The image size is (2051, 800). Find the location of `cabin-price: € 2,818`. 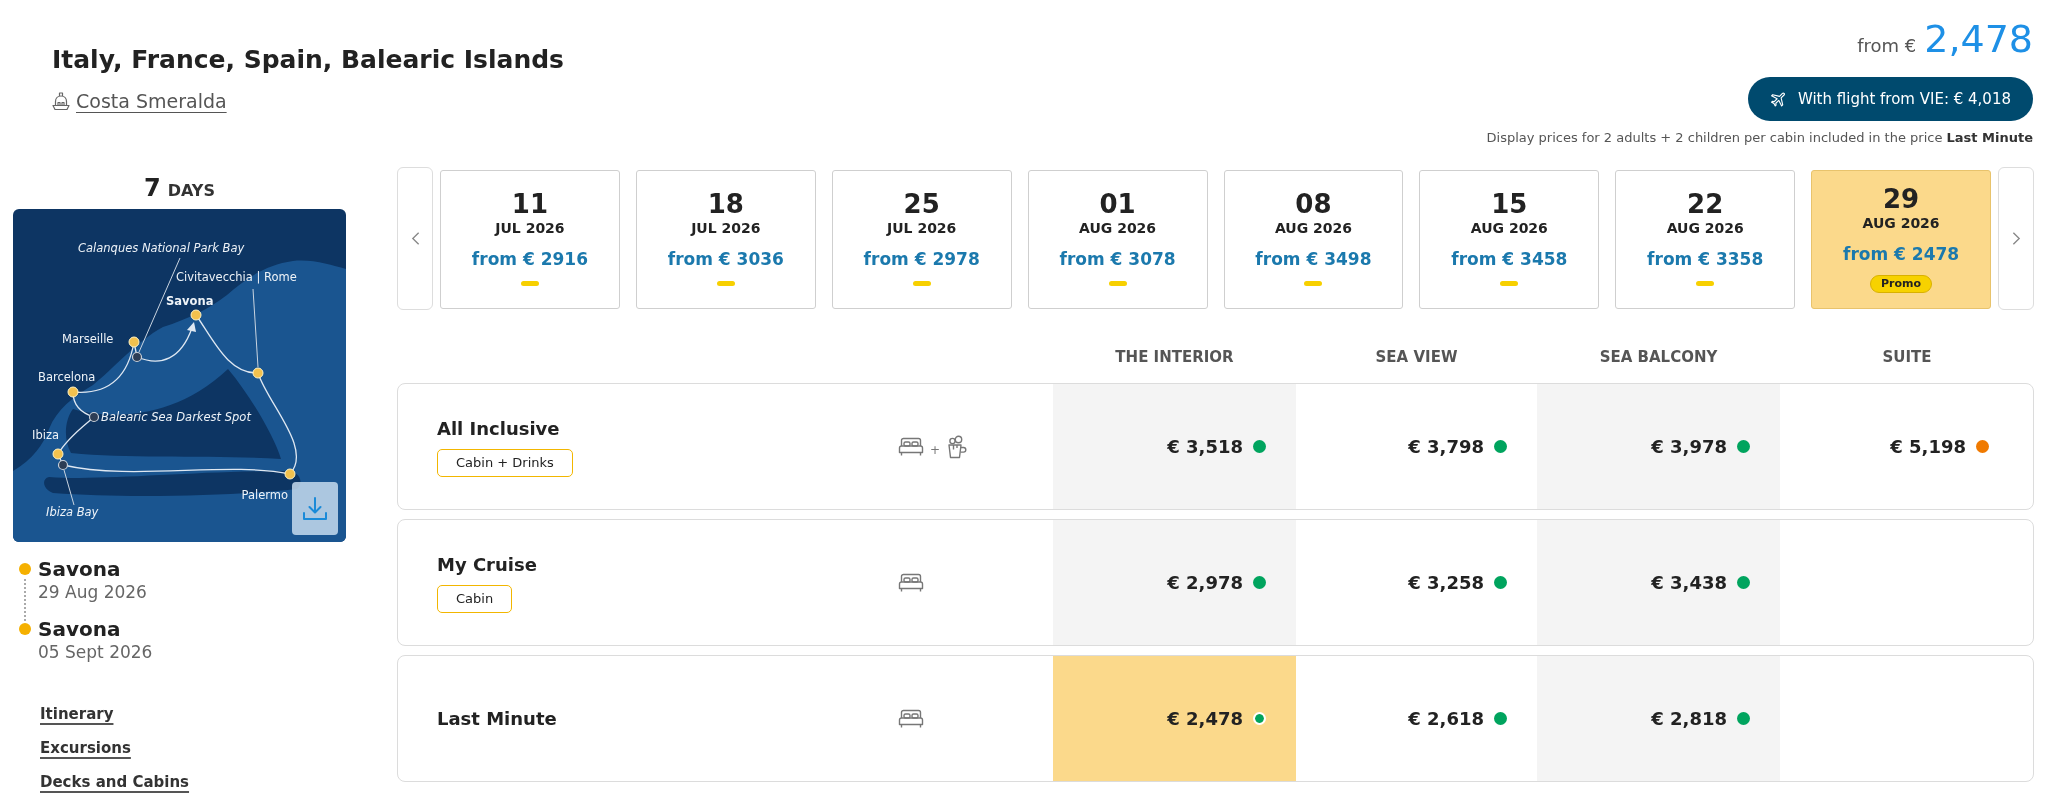

cabin-price: € 2,818 is located at coordinates (1689, 718).